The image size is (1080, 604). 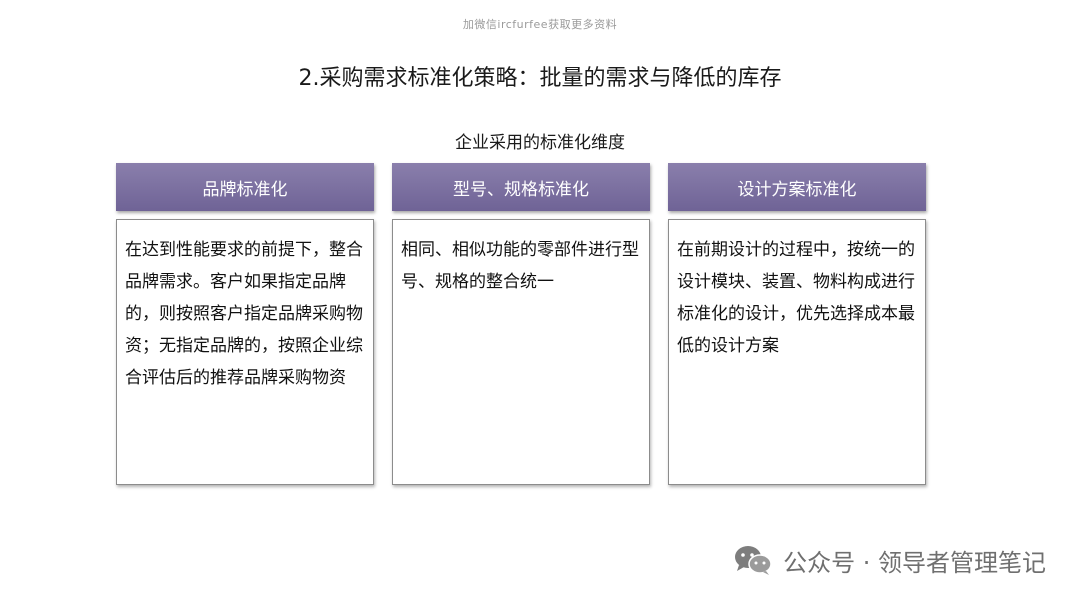 What do you see at coordinates (540, 24) in the screenshot?
I see `top-watermark: 加微信ircfurfee获取更多资料` at bounding box center [540, 24].